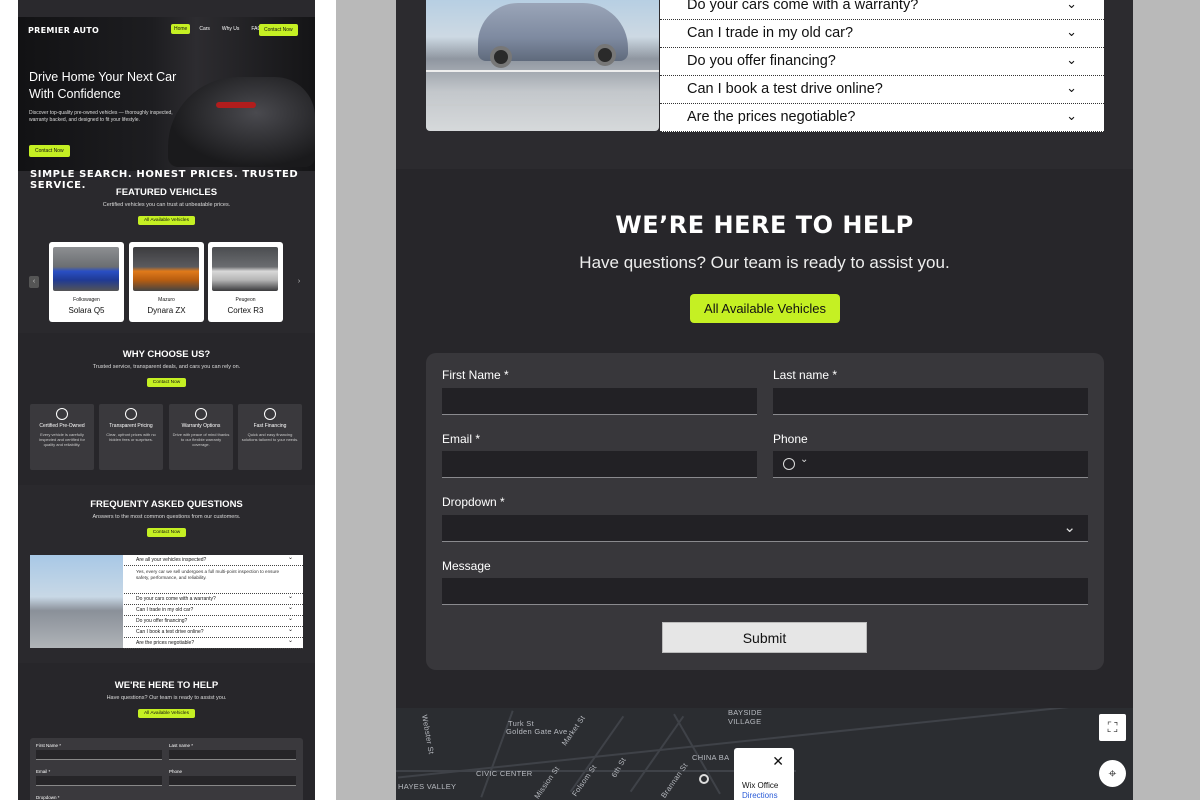 This screenshot has width=1200, height=800. Describe the element at coordinates (930, 464) in the screenshot. I see `phone-input: ⌄` at that location.